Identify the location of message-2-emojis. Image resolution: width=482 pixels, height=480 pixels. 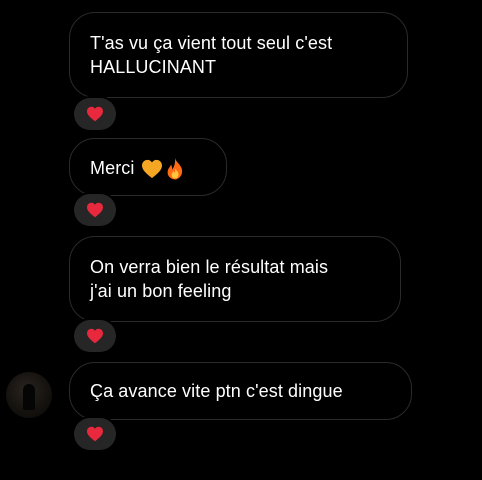
(163, 169).